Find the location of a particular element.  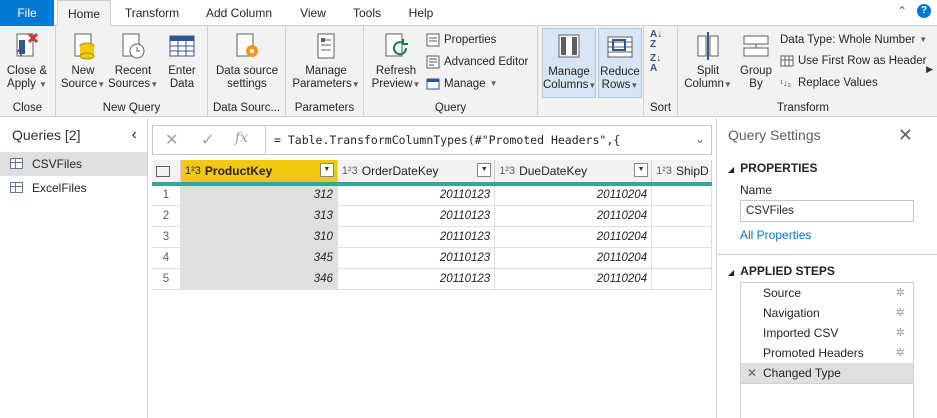

applied-steps-section: ◢ APPLIED STEPS is located at coordinates (827, 271).